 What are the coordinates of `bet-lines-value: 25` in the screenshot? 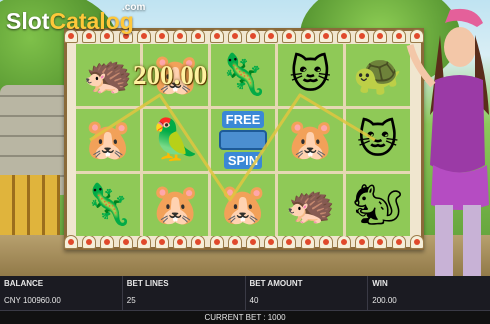 It's located at (131, 300).